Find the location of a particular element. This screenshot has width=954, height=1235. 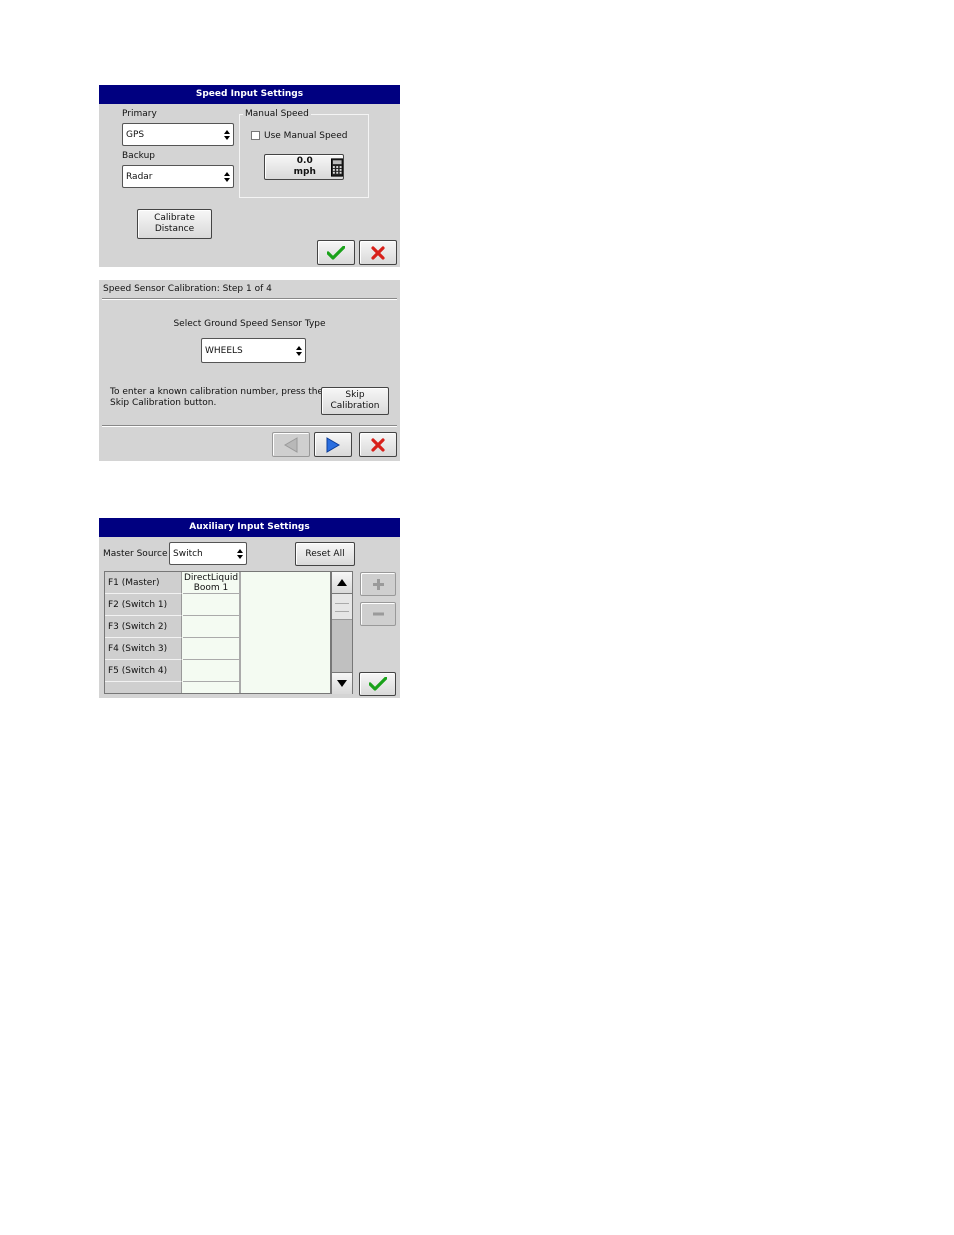

backup-select: Radar is located at coordinates (178, 176).